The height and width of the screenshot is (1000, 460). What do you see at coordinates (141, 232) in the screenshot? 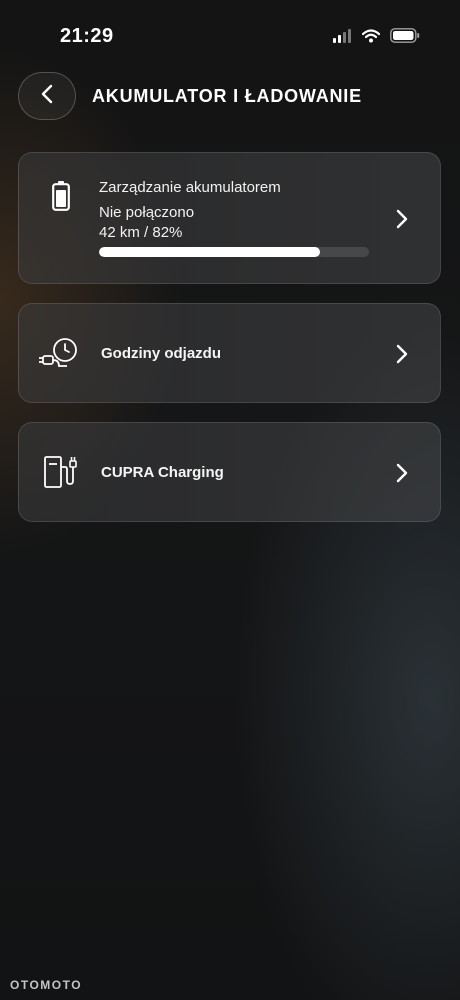
I see `range-and-charge: 42 km / 82%` at bounding box center [141, 232].